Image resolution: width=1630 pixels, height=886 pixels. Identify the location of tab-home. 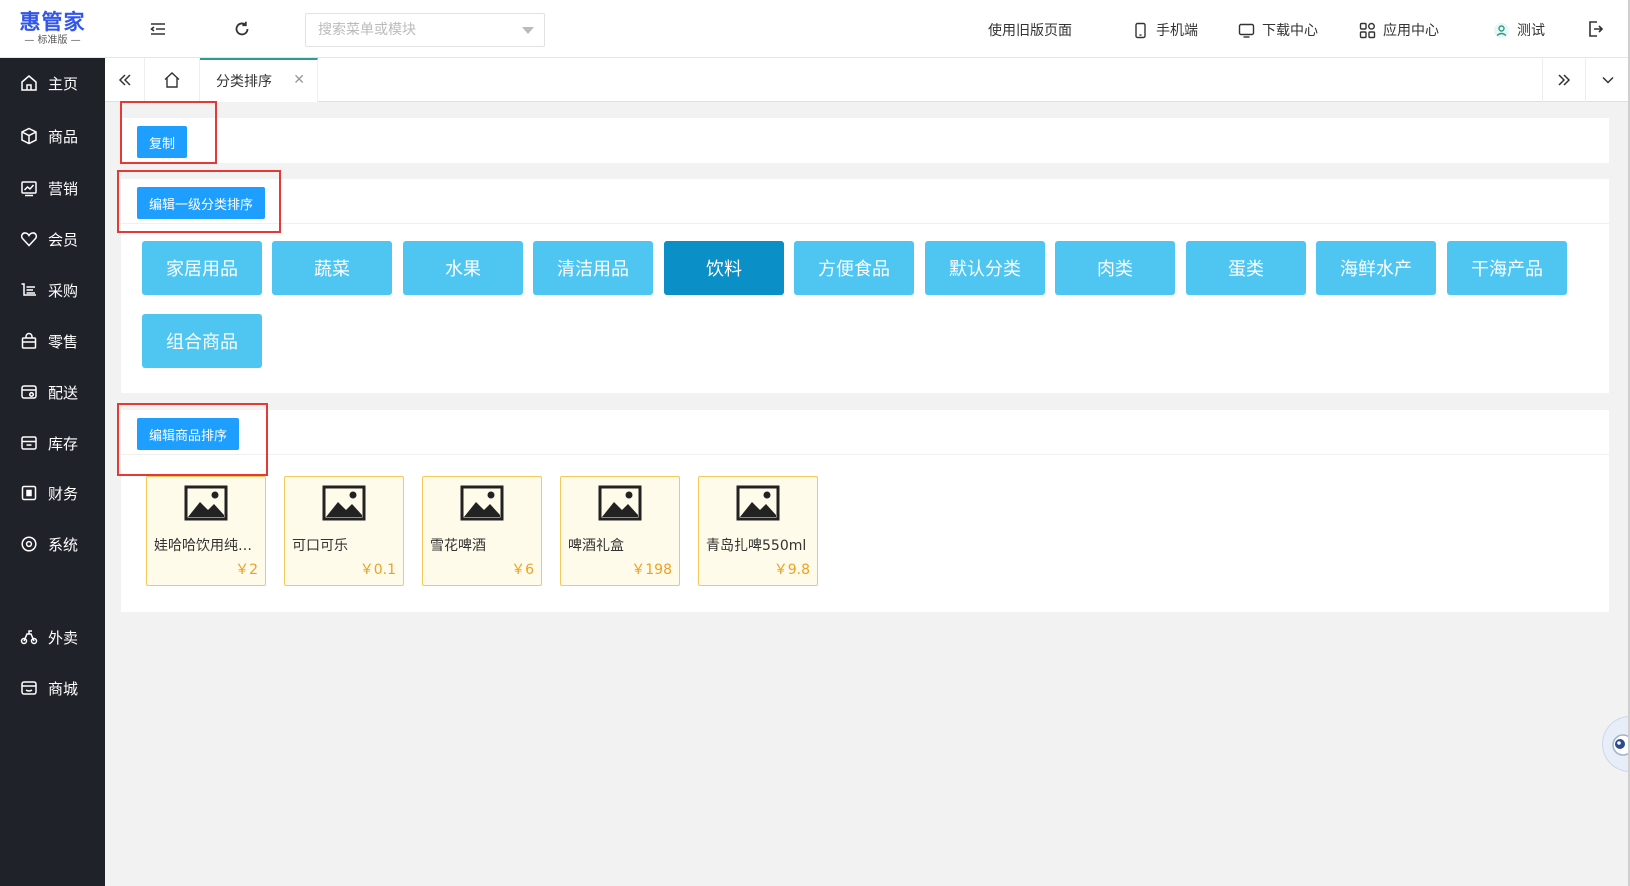
(172, 80).